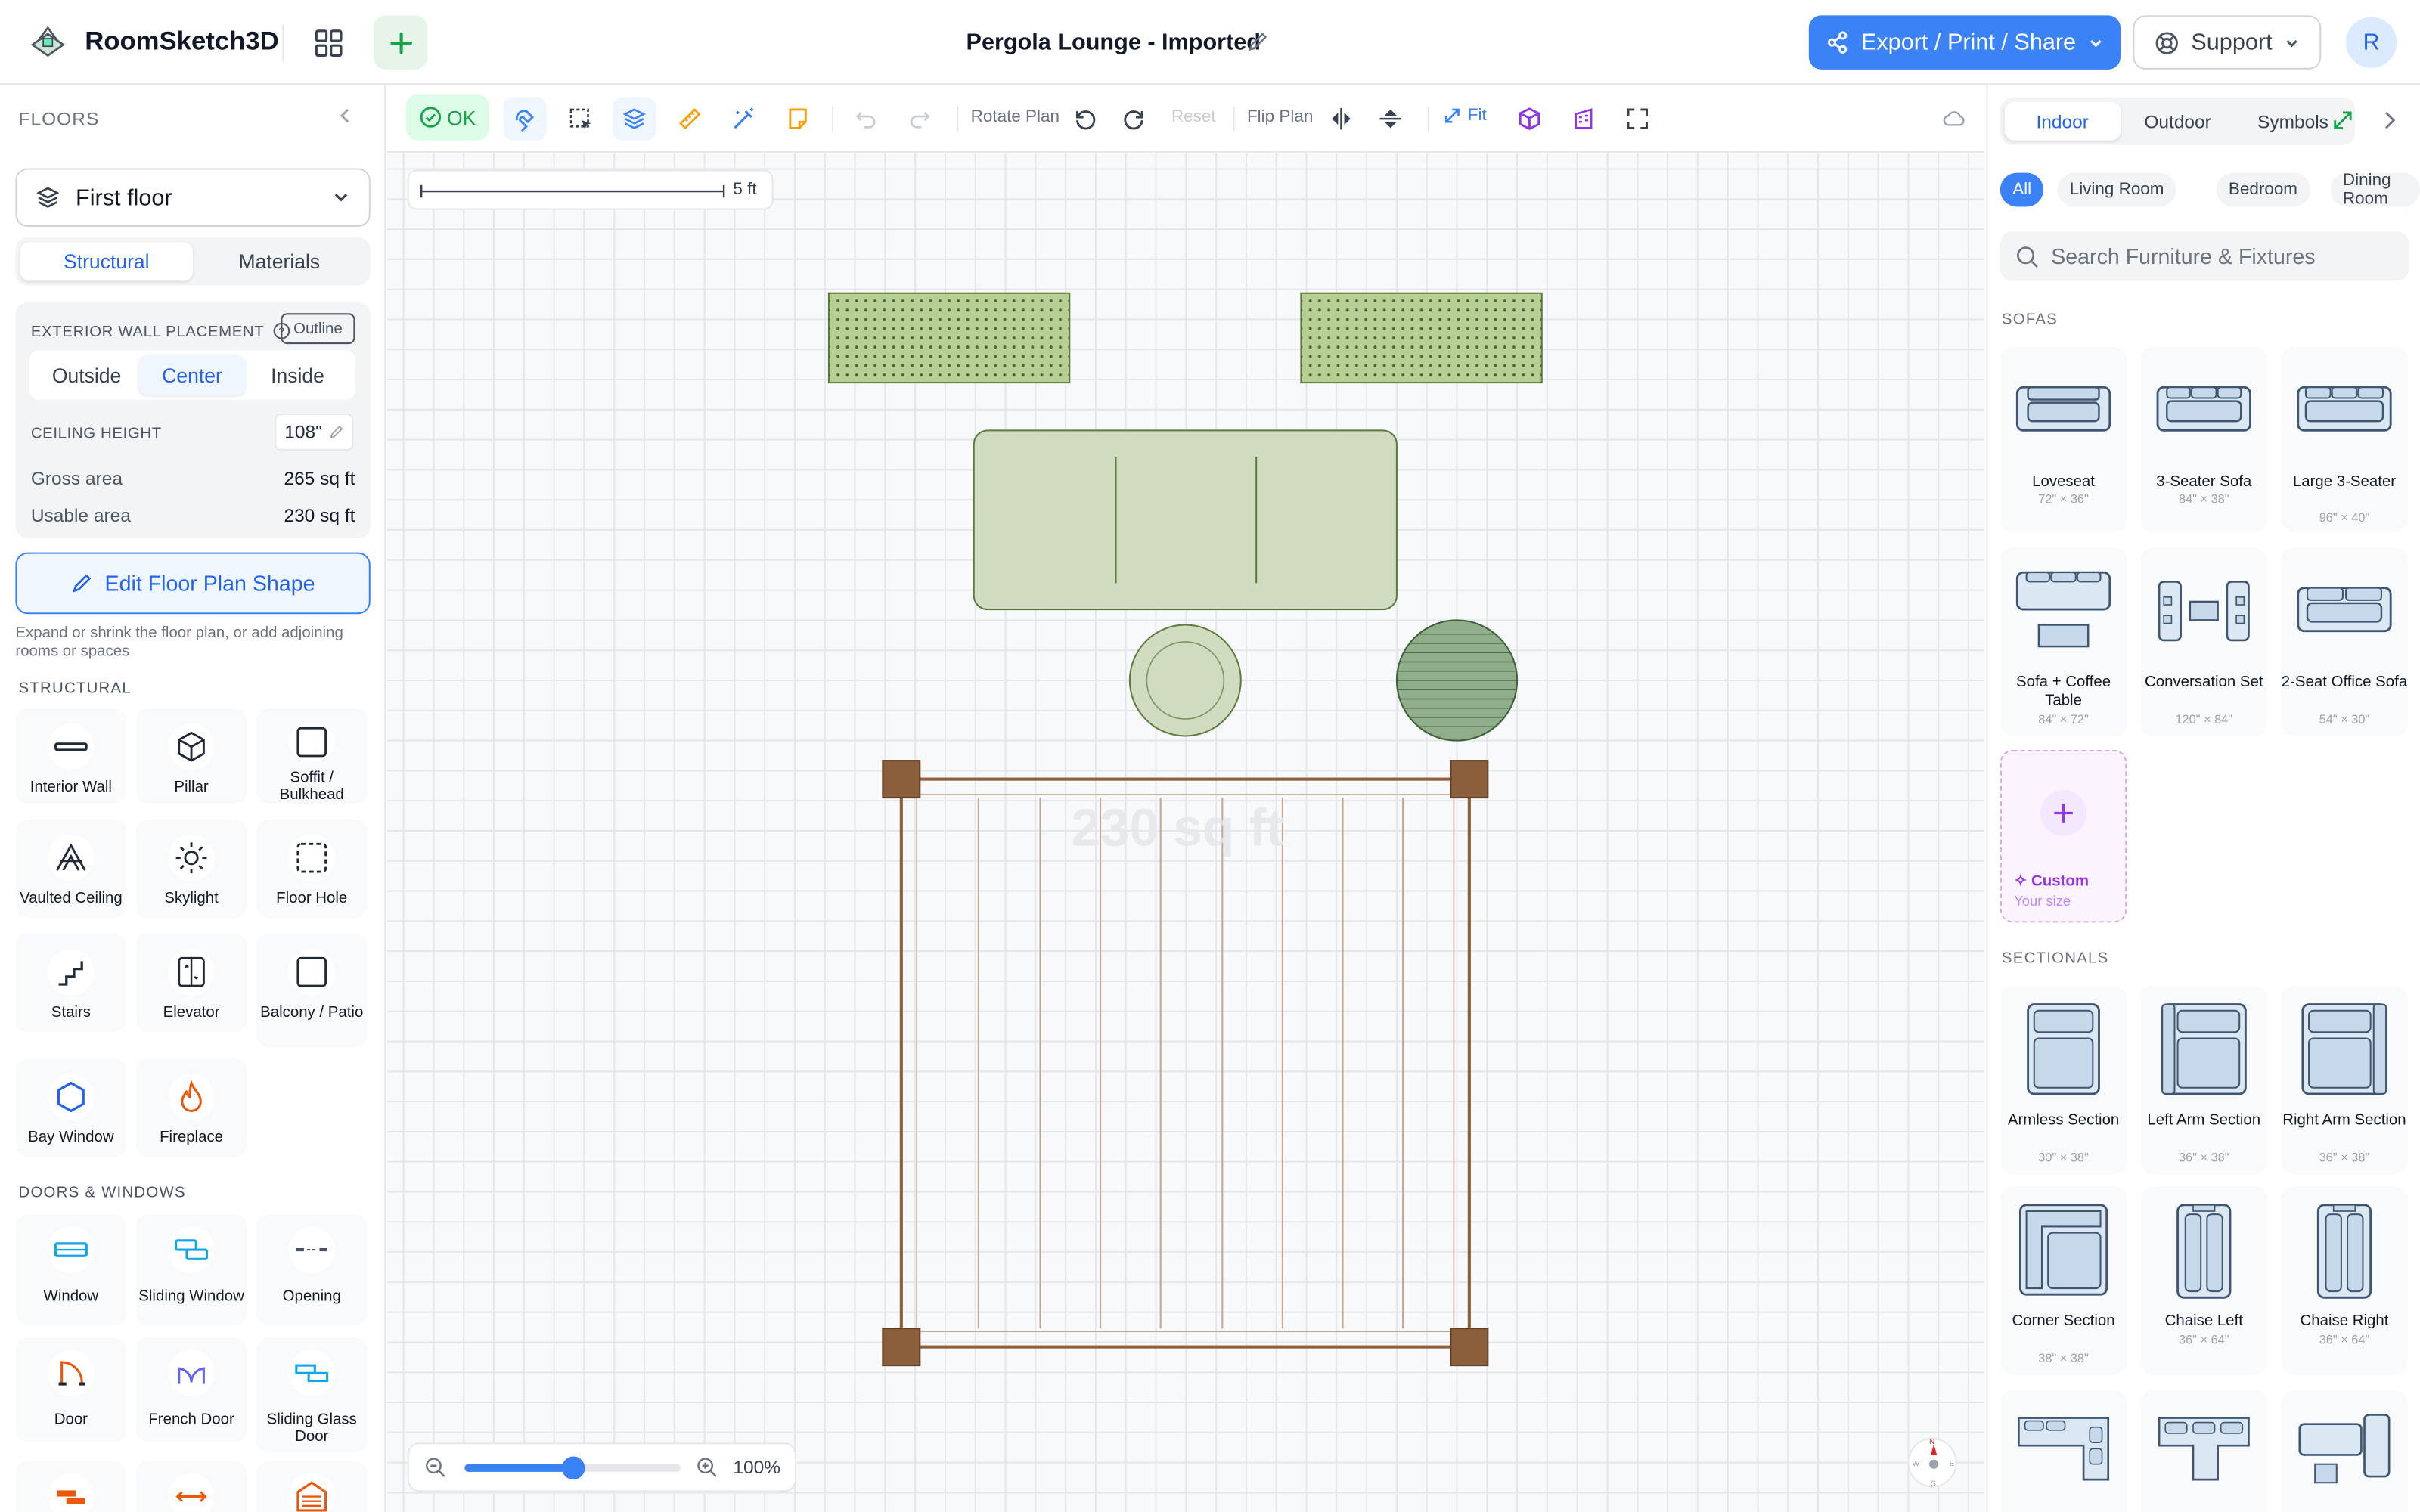 Image resolution: width=2420 pixels, height=1512 pixels. What do you see at coordinates (2344, 641) in the screenshot?
I see `sofa-2-seat-office: 2-Seat Office Sofa 54" × 30"` at bounding box center [2344, 641].